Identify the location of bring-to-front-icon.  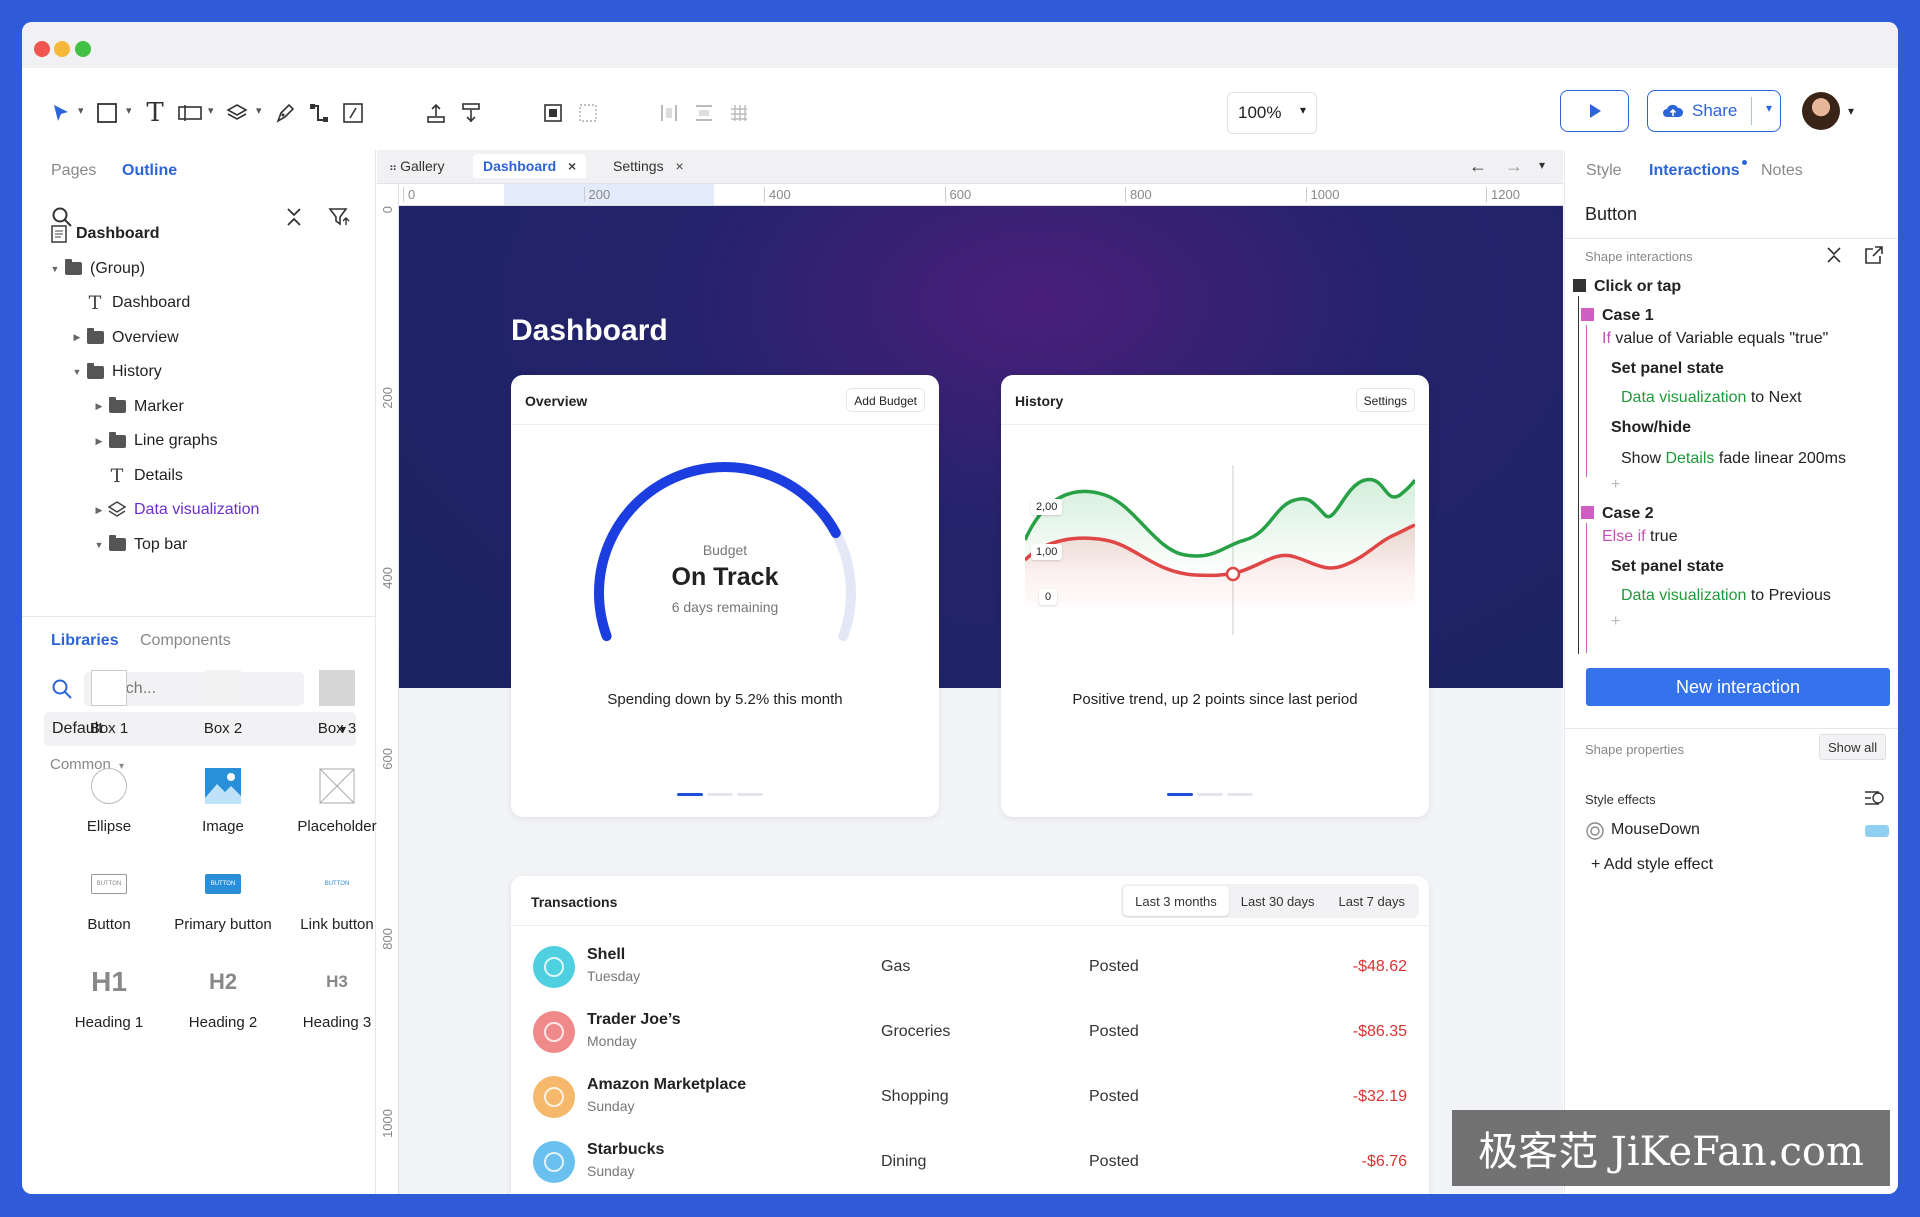
(471, 113).